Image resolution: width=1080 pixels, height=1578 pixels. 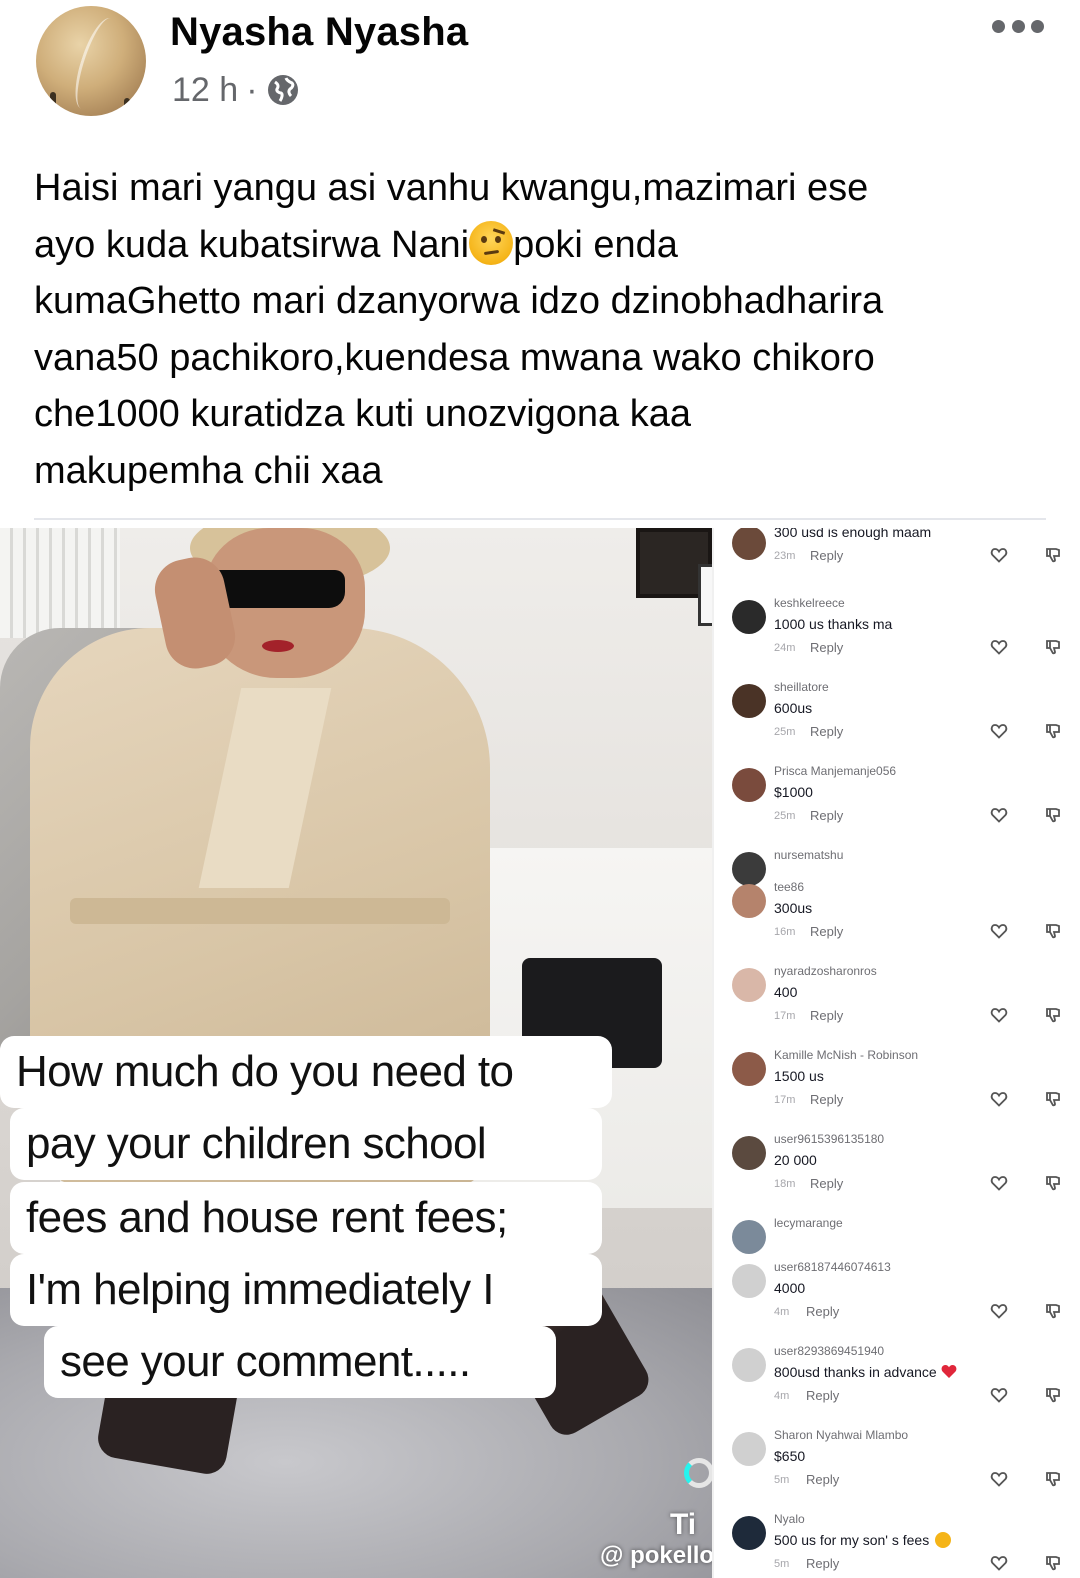 I want to click on comment-text: 400, so click(x=785, y=992).